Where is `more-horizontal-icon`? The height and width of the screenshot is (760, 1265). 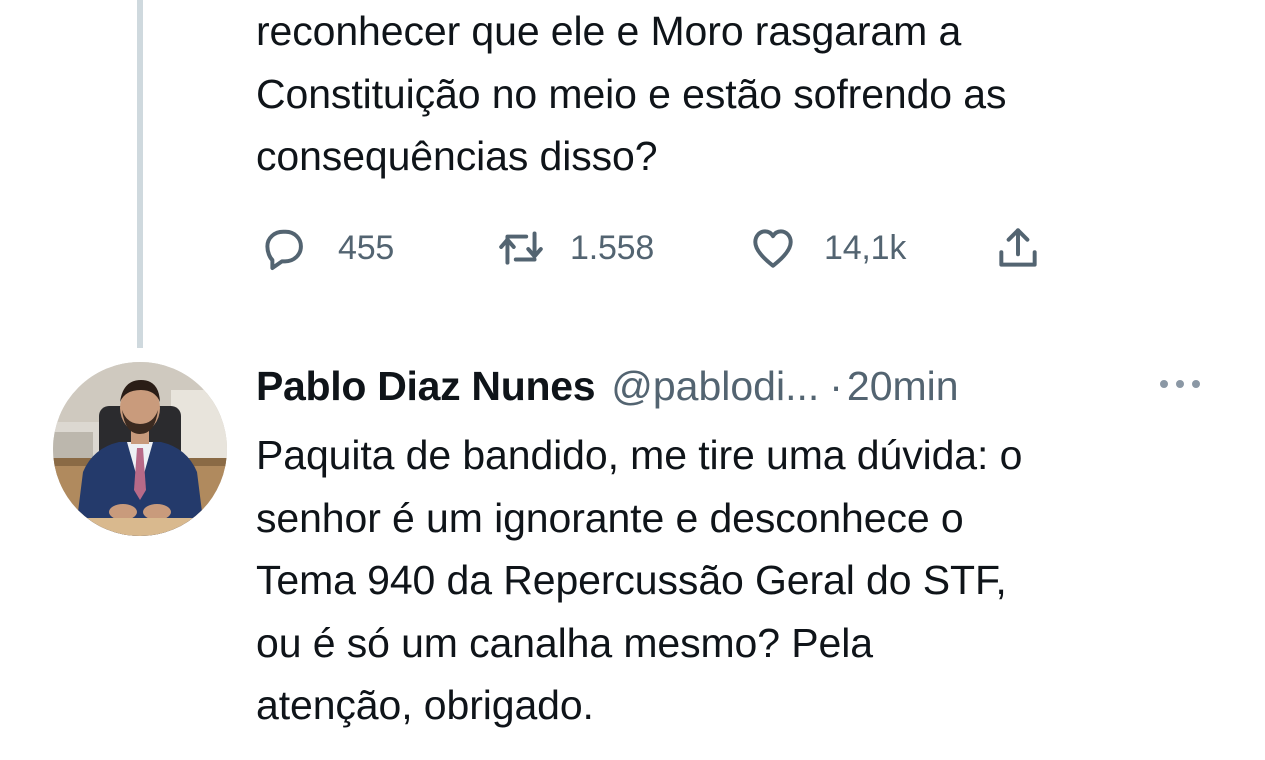 more-horizontal-icon is located at coordinates (1180, 384).